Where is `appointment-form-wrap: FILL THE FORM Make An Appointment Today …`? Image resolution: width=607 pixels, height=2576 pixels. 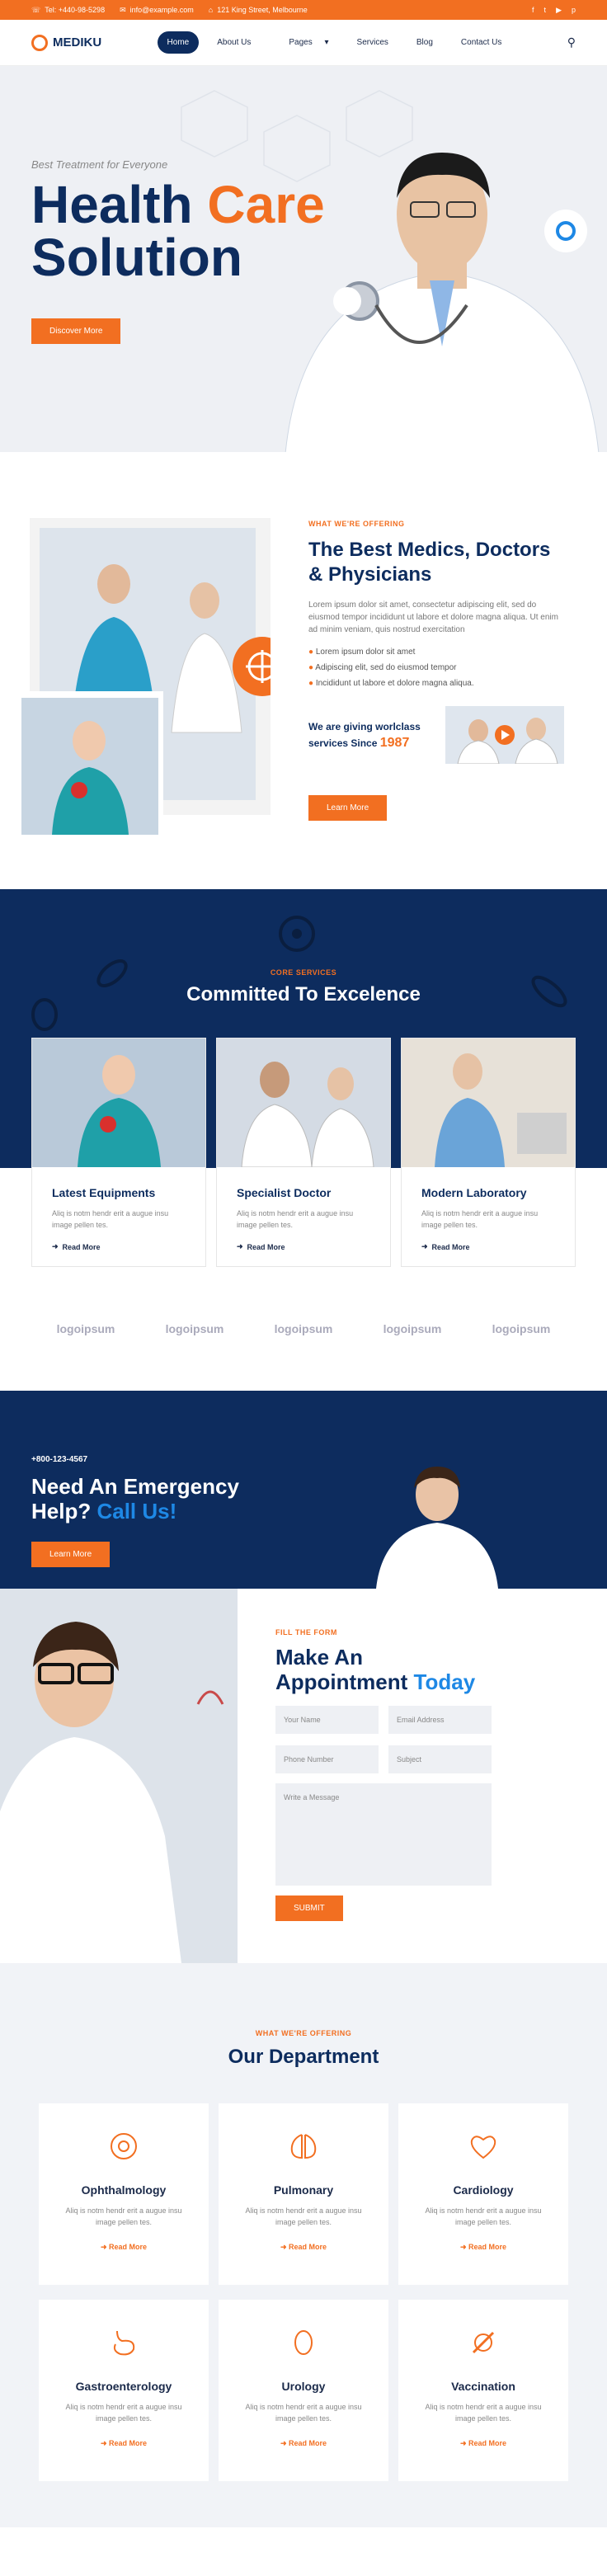 appointment-form-wrap: FILL THE FORM Make An Appointment Today … is located at coordinates (422, 1776).